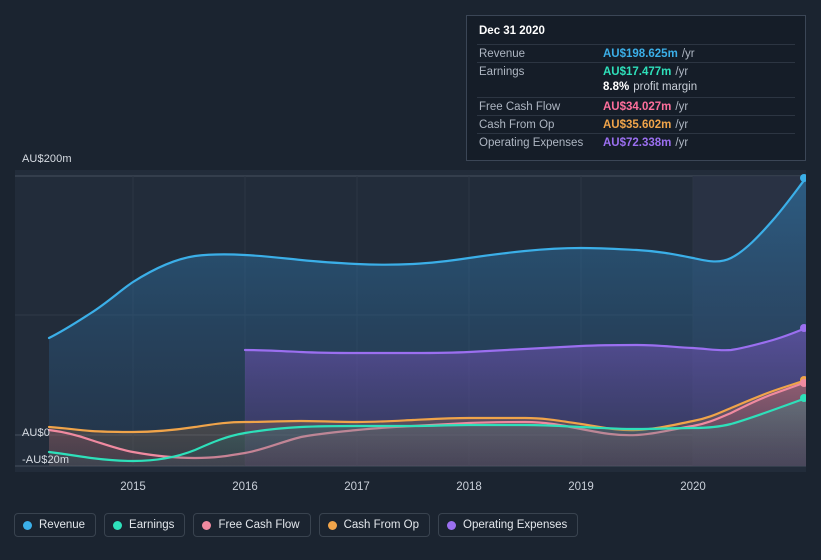 This screenshot has width=821, height=560. I want to click on legend-label-earnings: Earnings, so click(152, 525).